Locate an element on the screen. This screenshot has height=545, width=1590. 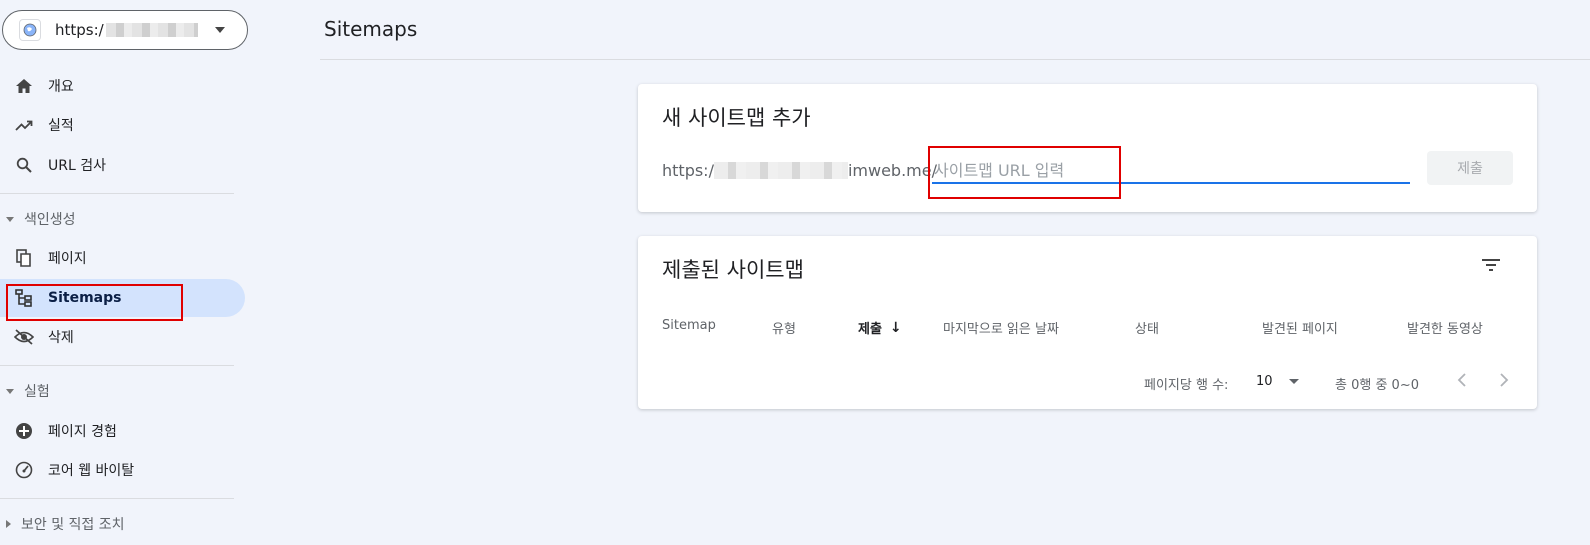
property-url: https:/ is located at coordinates (79, 30).